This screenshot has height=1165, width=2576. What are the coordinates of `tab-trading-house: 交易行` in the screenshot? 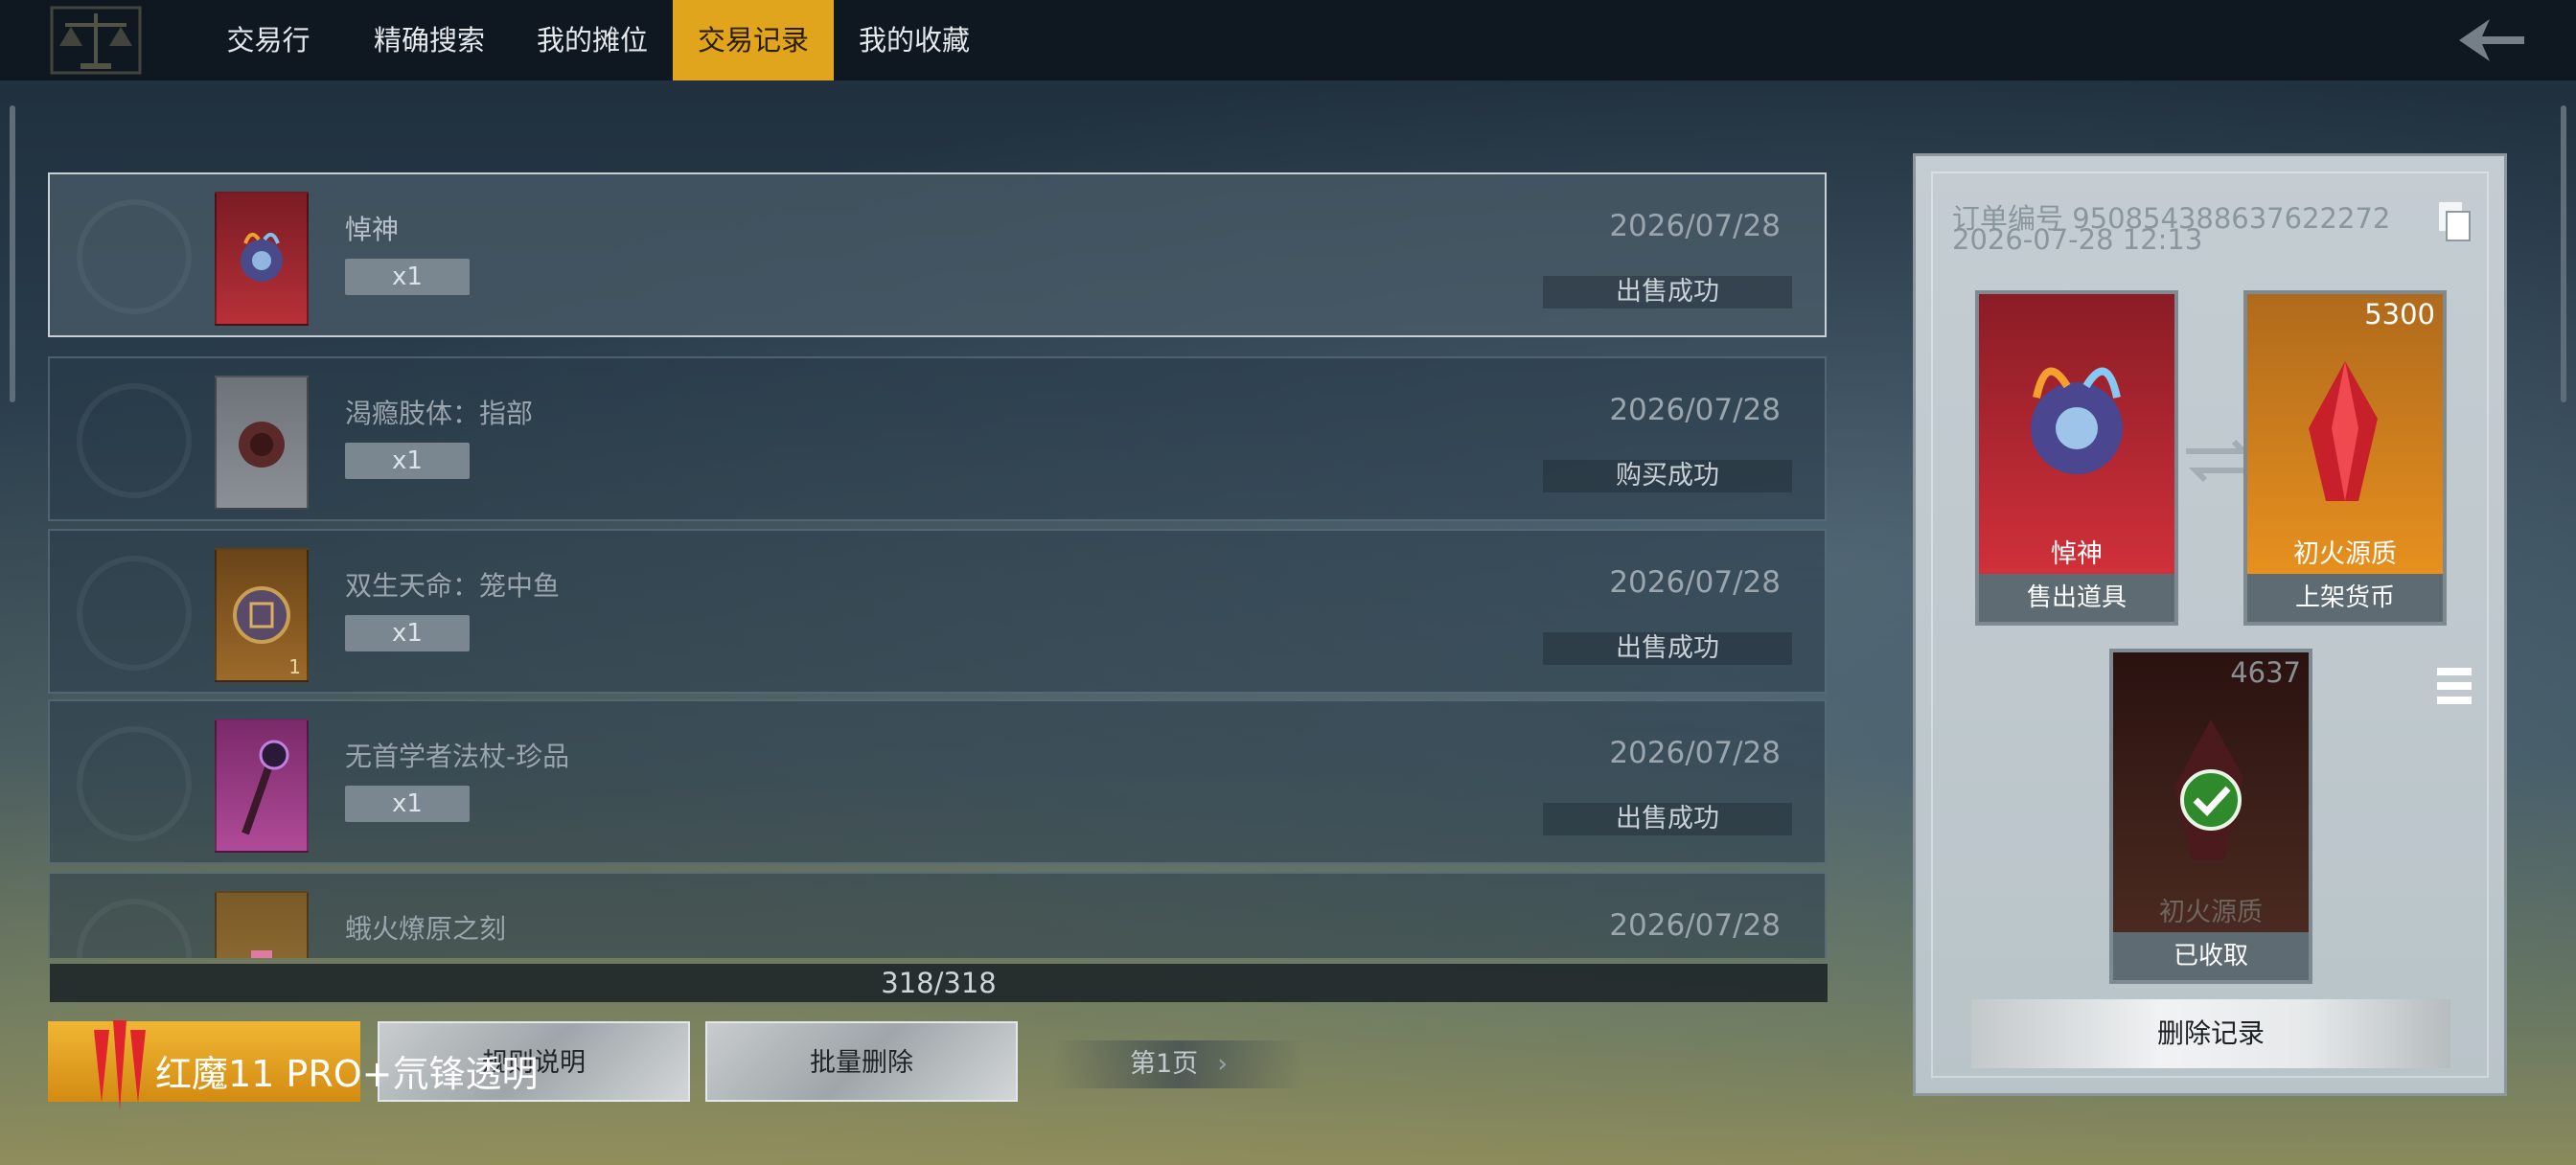 It's located at (268, 40).